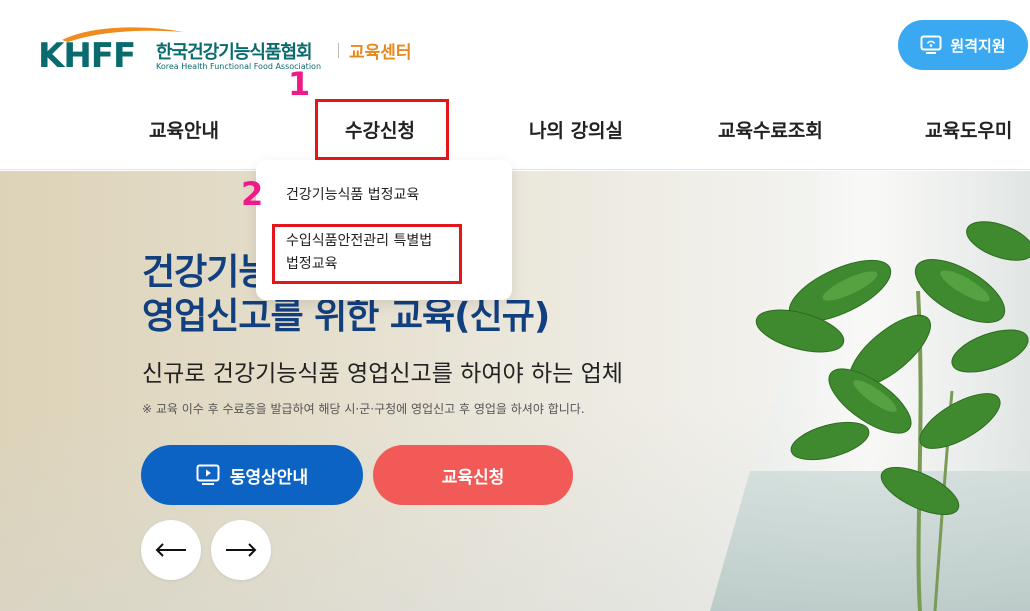 This screenshot has height=611, width=1030. I want to click on dropdown-item-label: 건강기능식품 법정교육, so click(353, 195).